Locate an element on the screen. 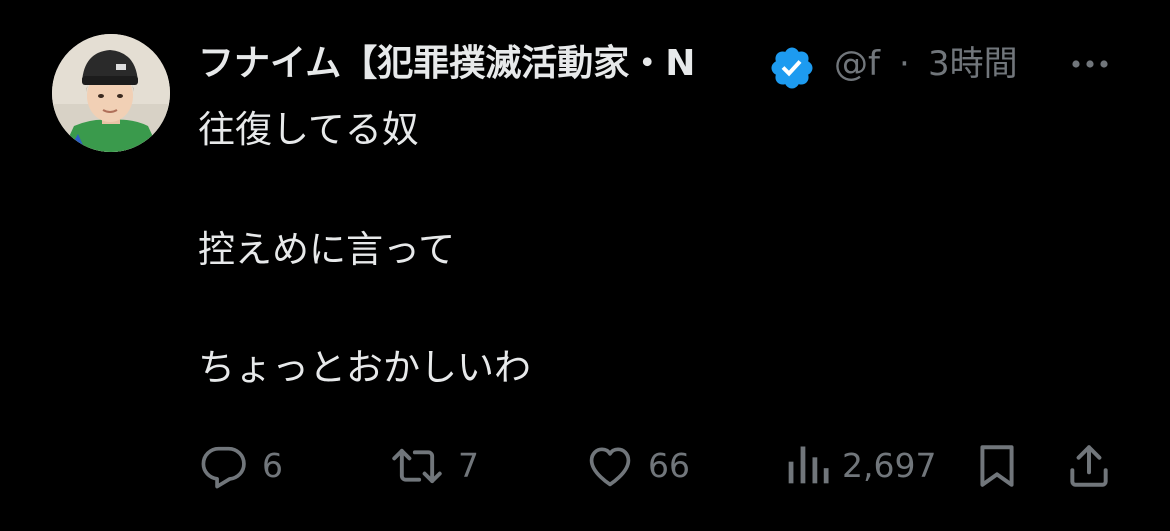 This screenshot has width=1170, height=531. avatar is located at coordinates (111, 93).